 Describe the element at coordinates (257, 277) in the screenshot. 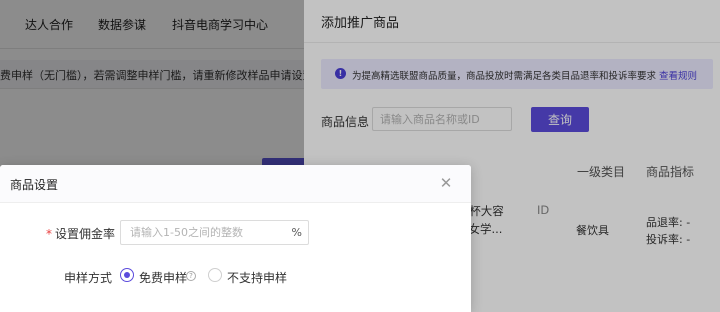

I see `no-sample-label: 不支持申样` at that location.